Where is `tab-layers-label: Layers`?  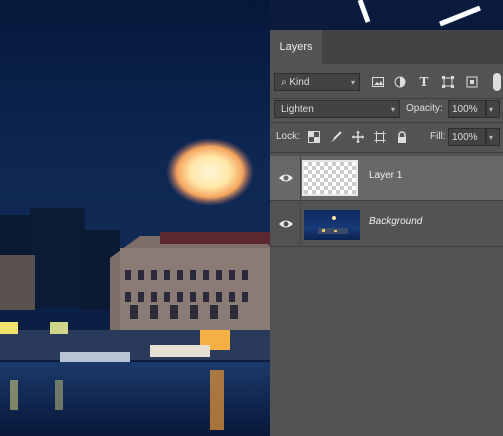
tab-layers-label: Layers is located at coordinates (296, 47).